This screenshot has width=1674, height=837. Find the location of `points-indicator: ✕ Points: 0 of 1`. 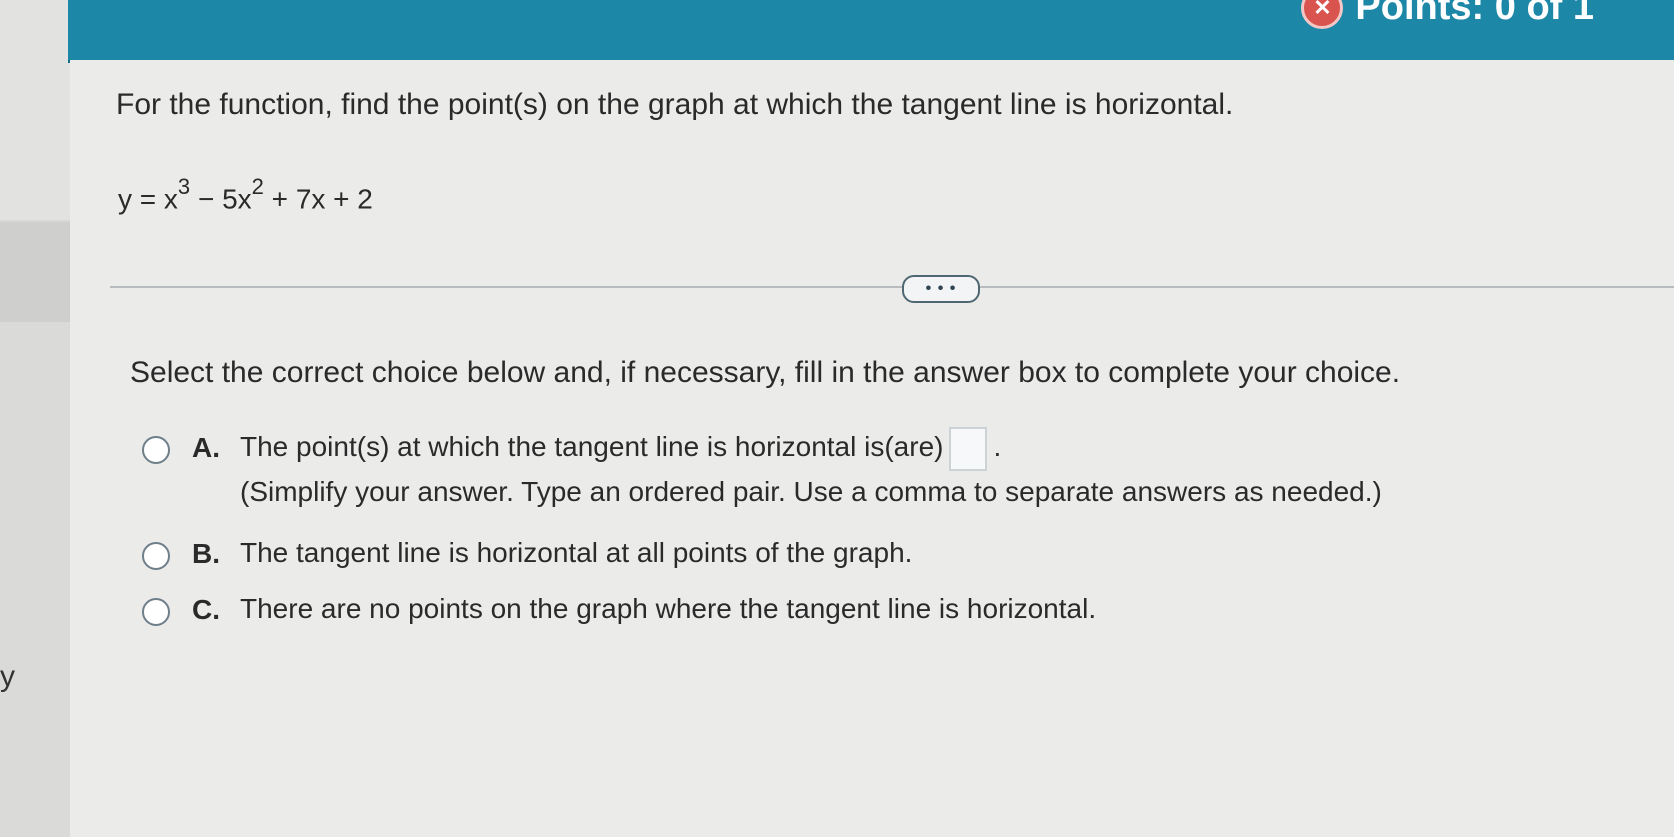

points-indicator: ✕ Points: 0 of 1 is located at coordinates (1447, 14).